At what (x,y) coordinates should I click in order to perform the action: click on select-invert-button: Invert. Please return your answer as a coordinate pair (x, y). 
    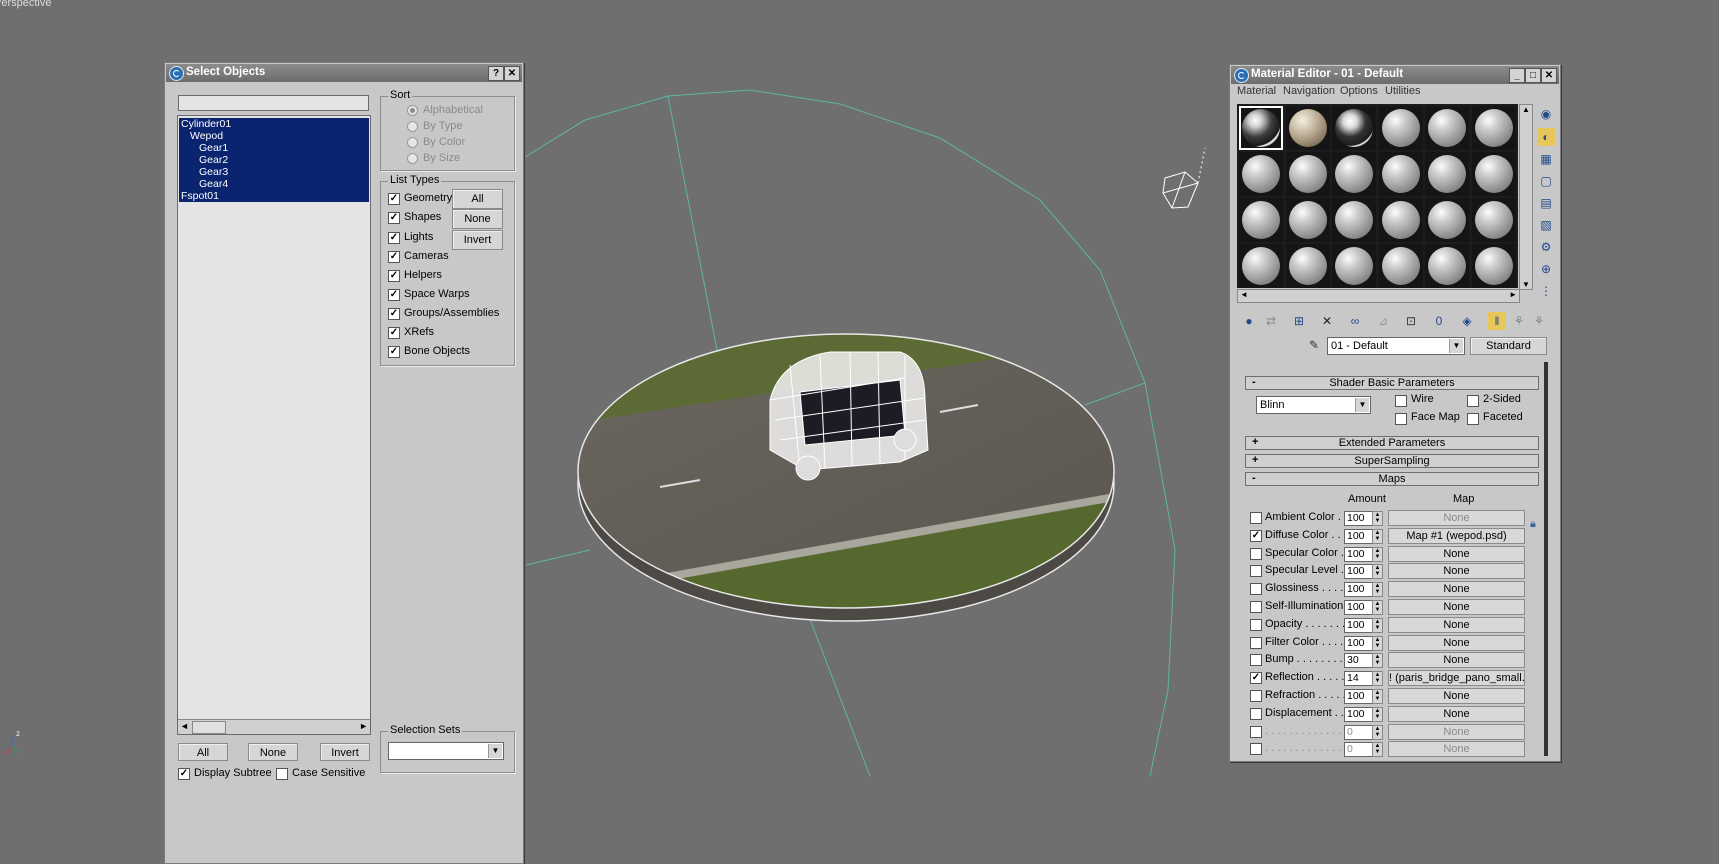
    Looking at the image, I should click on (345, 752).